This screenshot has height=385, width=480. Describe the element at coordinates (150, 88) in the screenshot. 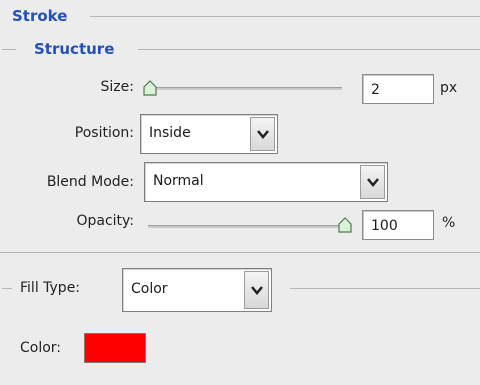

I see `size-slider-thumb-icon` at that location.